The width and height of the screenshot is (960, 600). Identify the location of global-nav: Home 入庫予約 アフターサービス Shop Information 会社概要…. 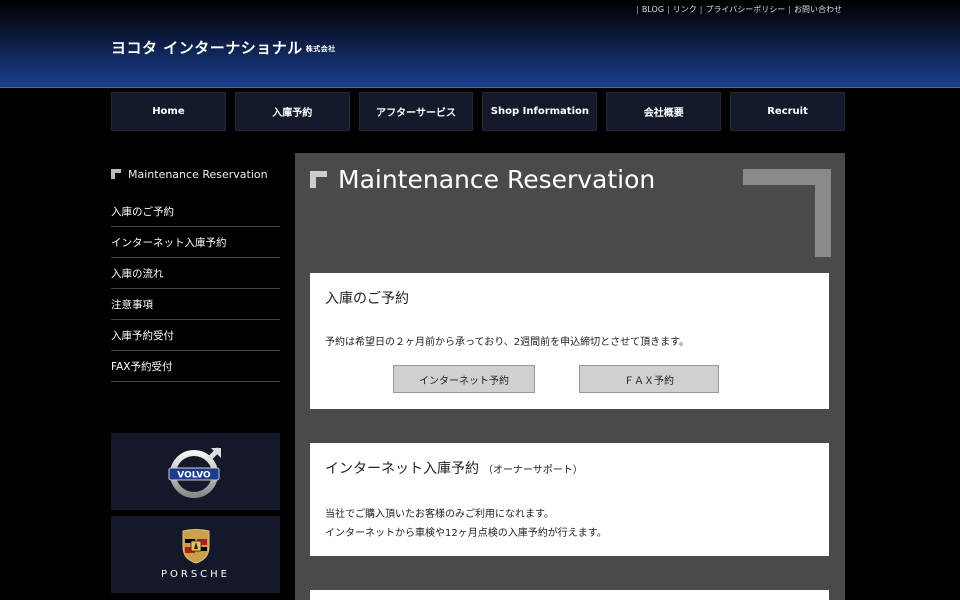
(478, 111).